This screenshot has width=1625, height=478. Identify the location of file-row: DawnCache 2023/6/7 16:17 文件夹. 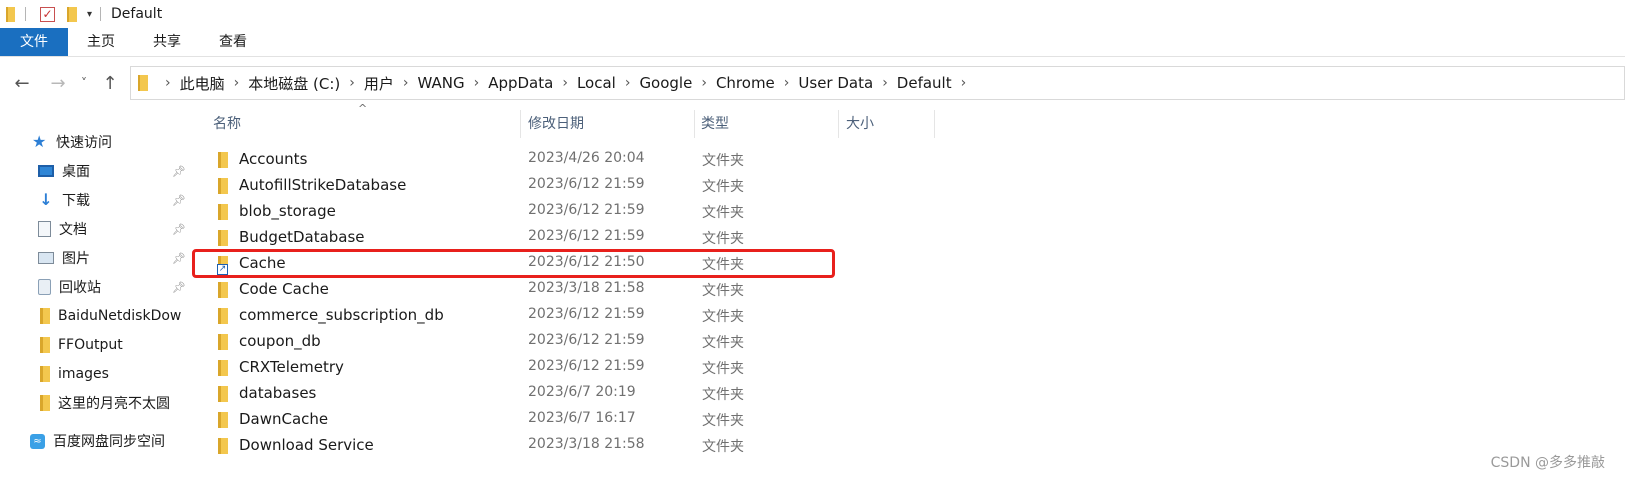
(512, 420).